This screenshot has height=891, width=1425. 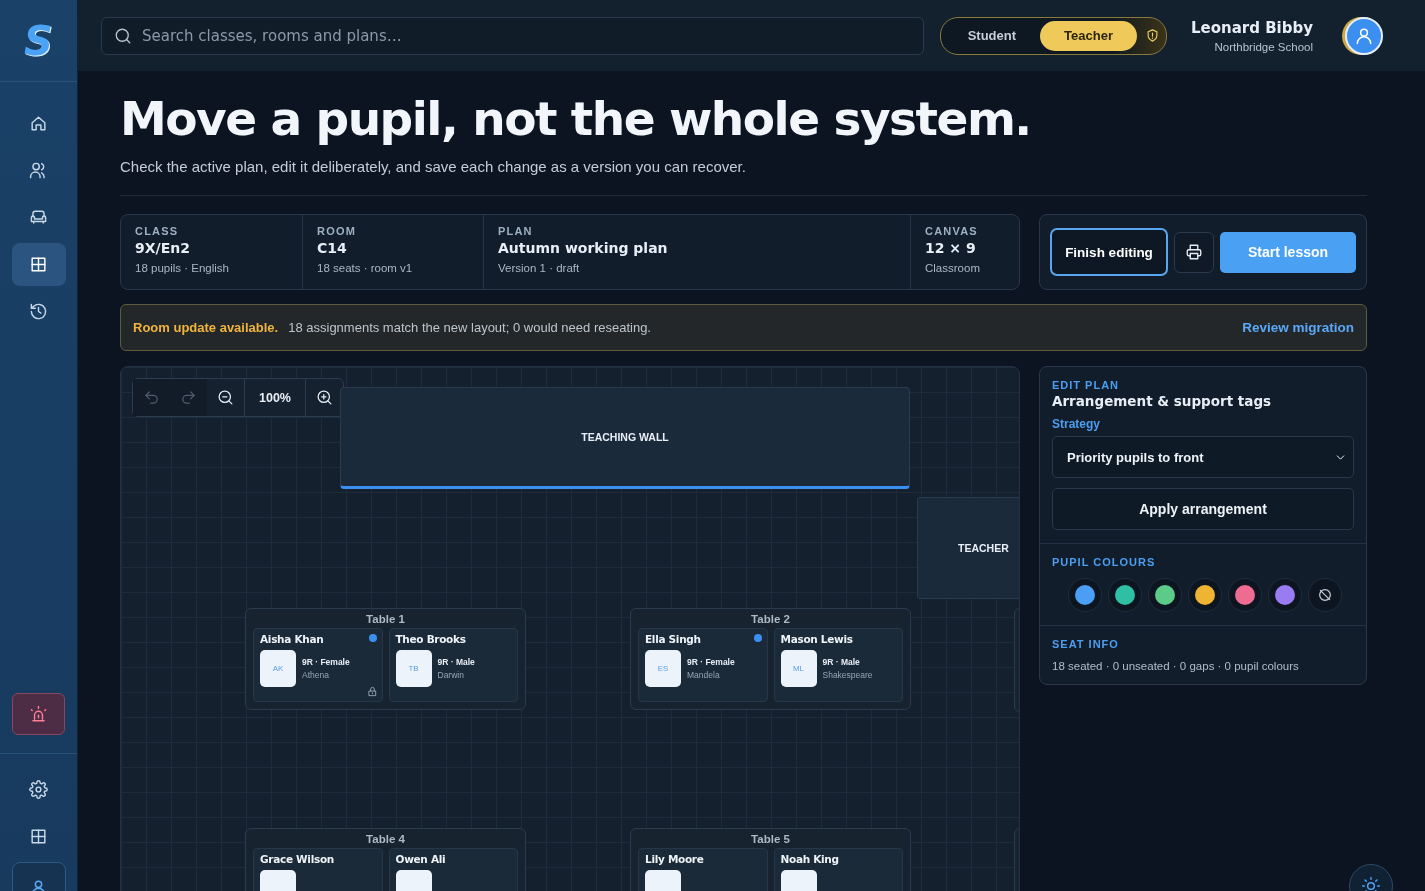 I want to click on search-icon, so click(x=123, y=35).